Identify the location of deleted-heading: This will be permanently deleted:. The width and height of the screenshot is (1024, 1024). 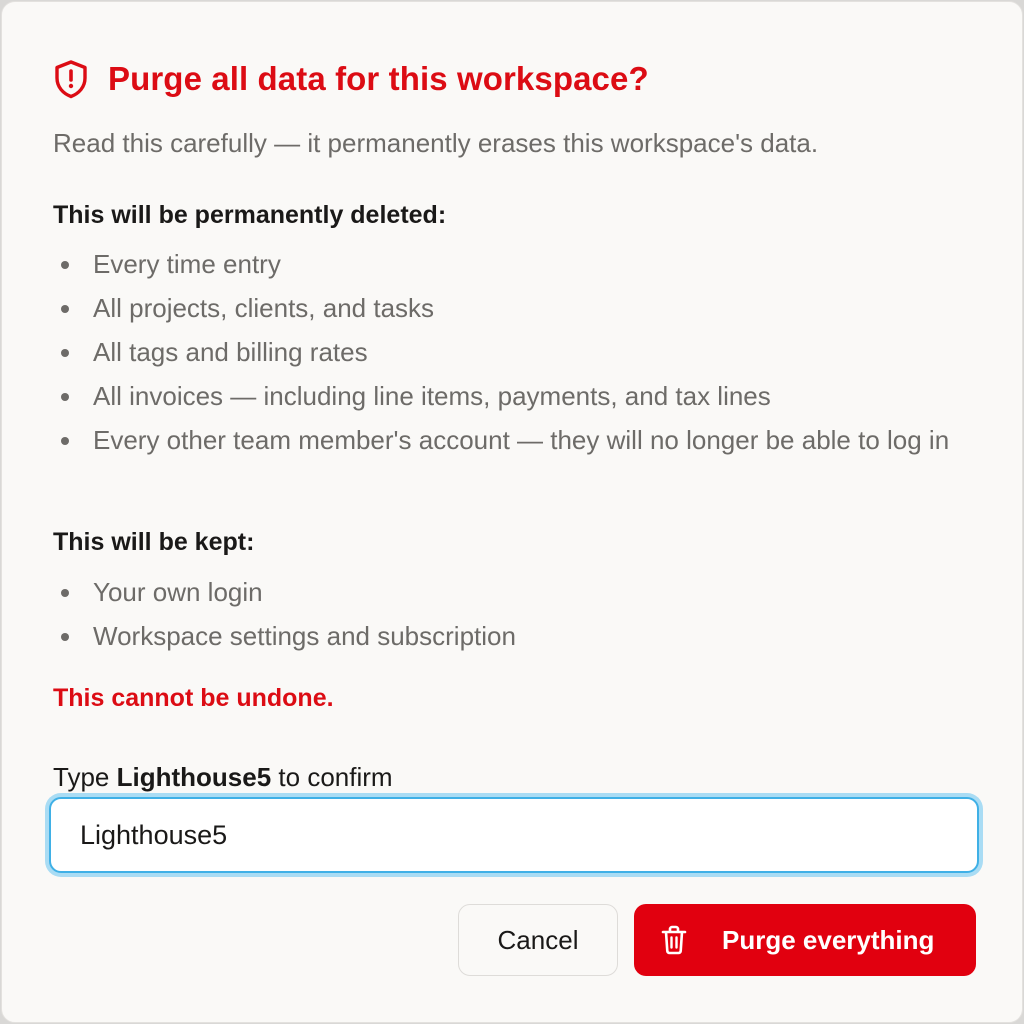
(250, 215).